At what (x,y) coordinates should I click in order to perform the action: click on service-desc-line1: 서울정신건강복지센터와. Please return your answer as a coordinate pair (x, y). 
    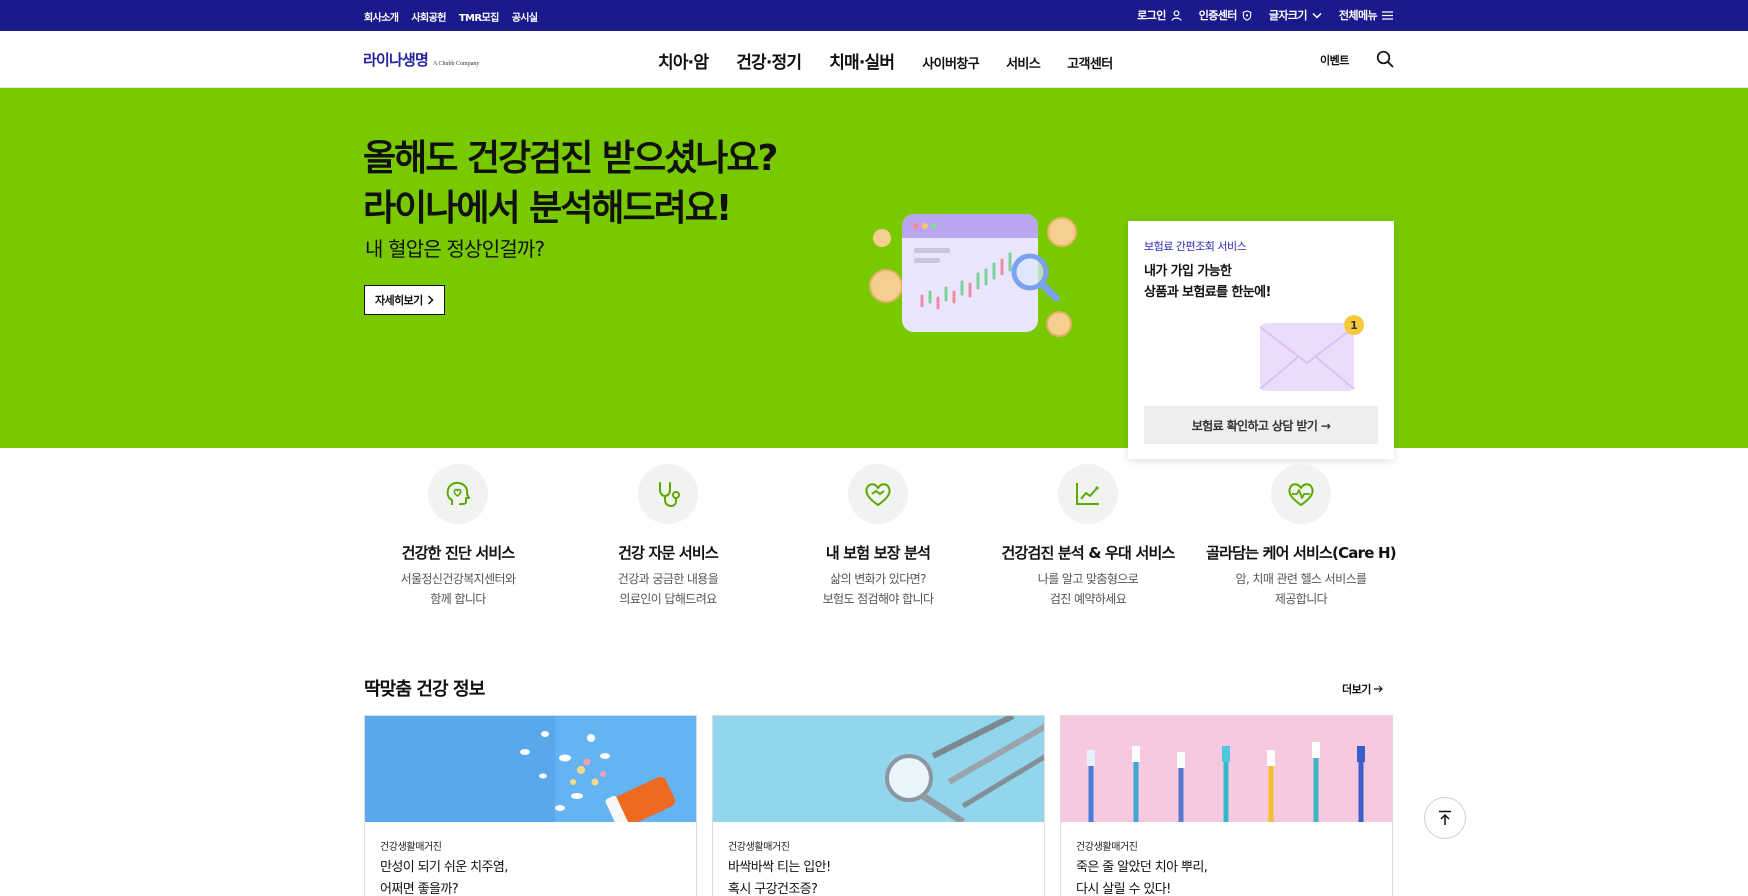
    Looking at the image, I should click on (458, 579).